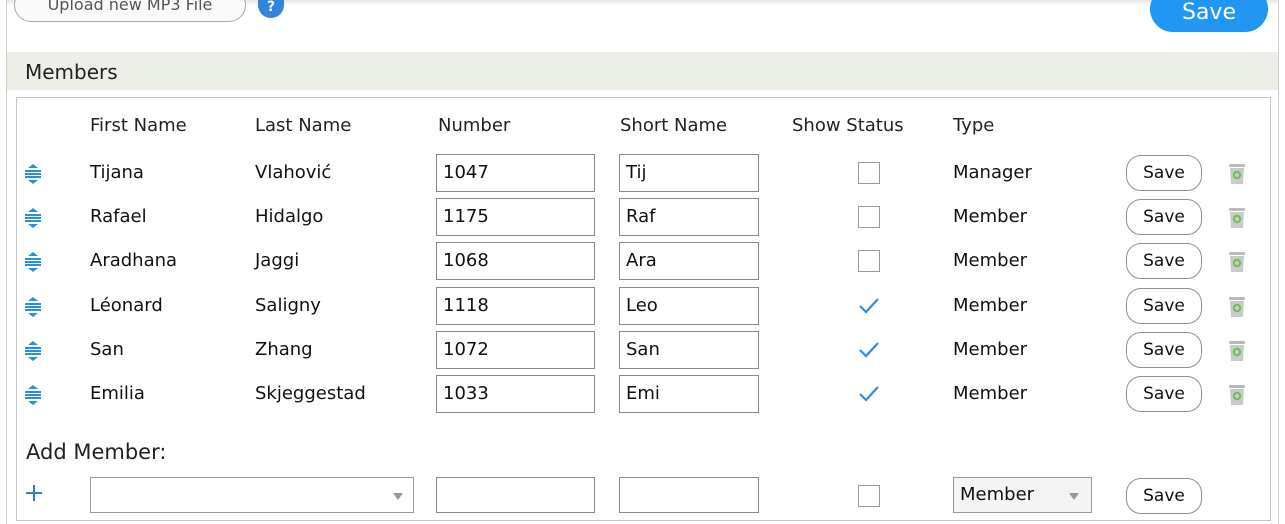  I want to click on new-short-name-input, so click(689, 495).